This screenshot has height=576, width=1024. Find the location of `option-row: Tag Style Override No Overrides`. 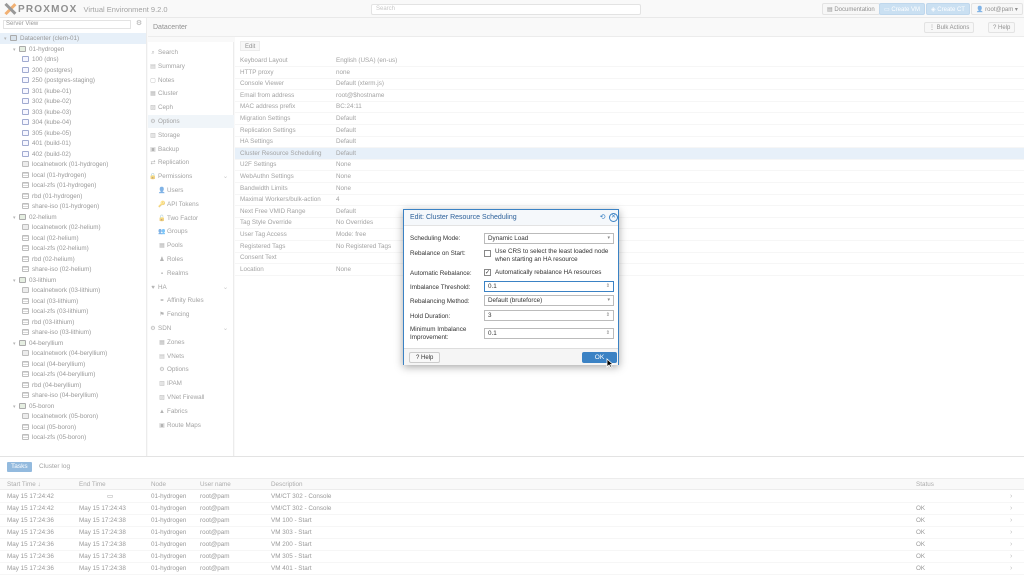

option-row: Tag Style Override No Overrides is located at coordinates (629, 223).